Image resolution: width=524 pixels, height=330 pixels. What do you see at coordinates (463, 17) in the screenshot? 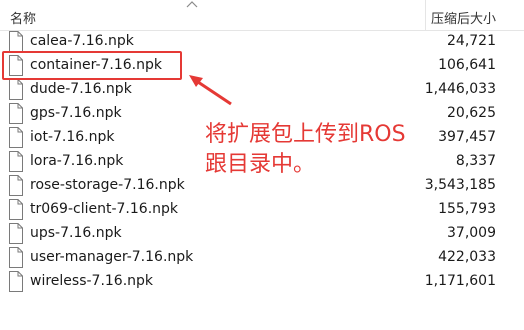
I see `size-column-header: 压缩后大小` at bounding box center [463, 17].